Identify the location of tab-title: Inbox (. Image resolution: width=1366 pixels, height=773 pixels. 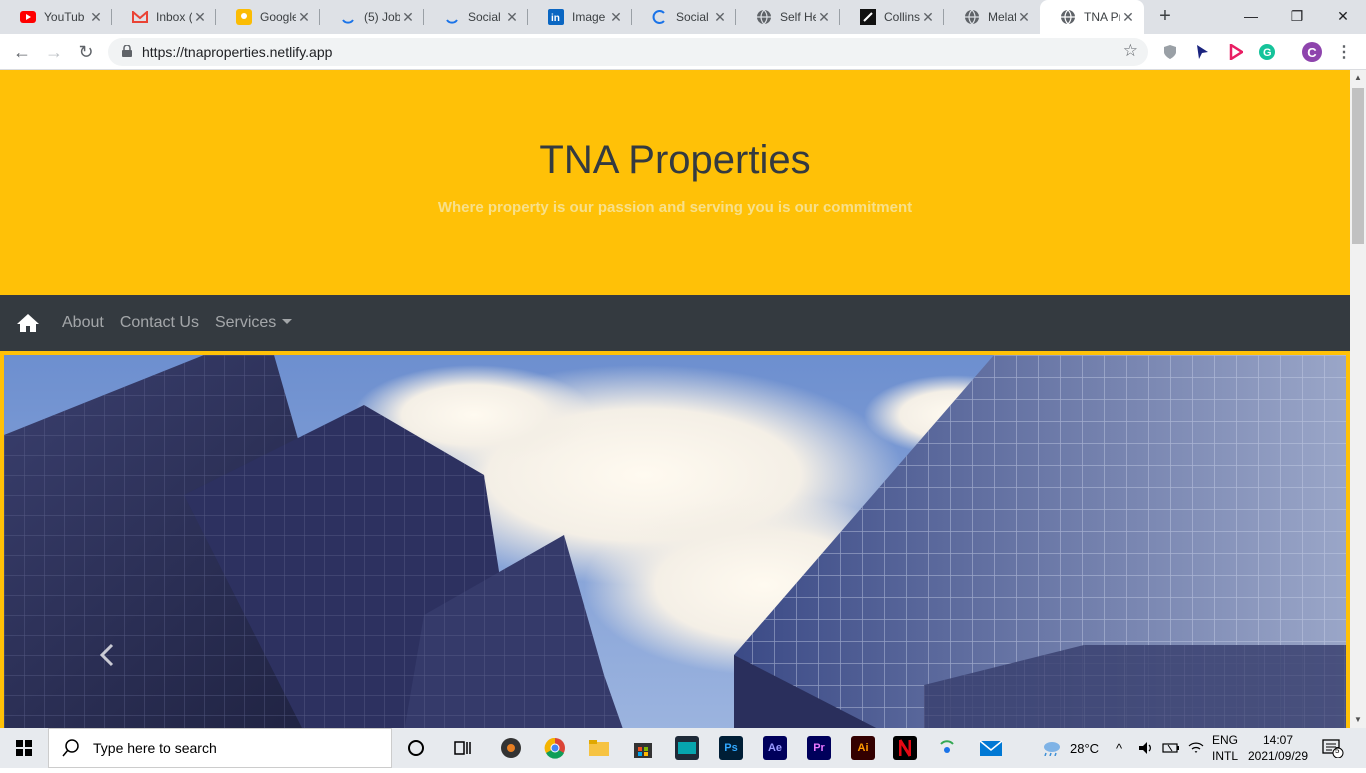
(174, 17).